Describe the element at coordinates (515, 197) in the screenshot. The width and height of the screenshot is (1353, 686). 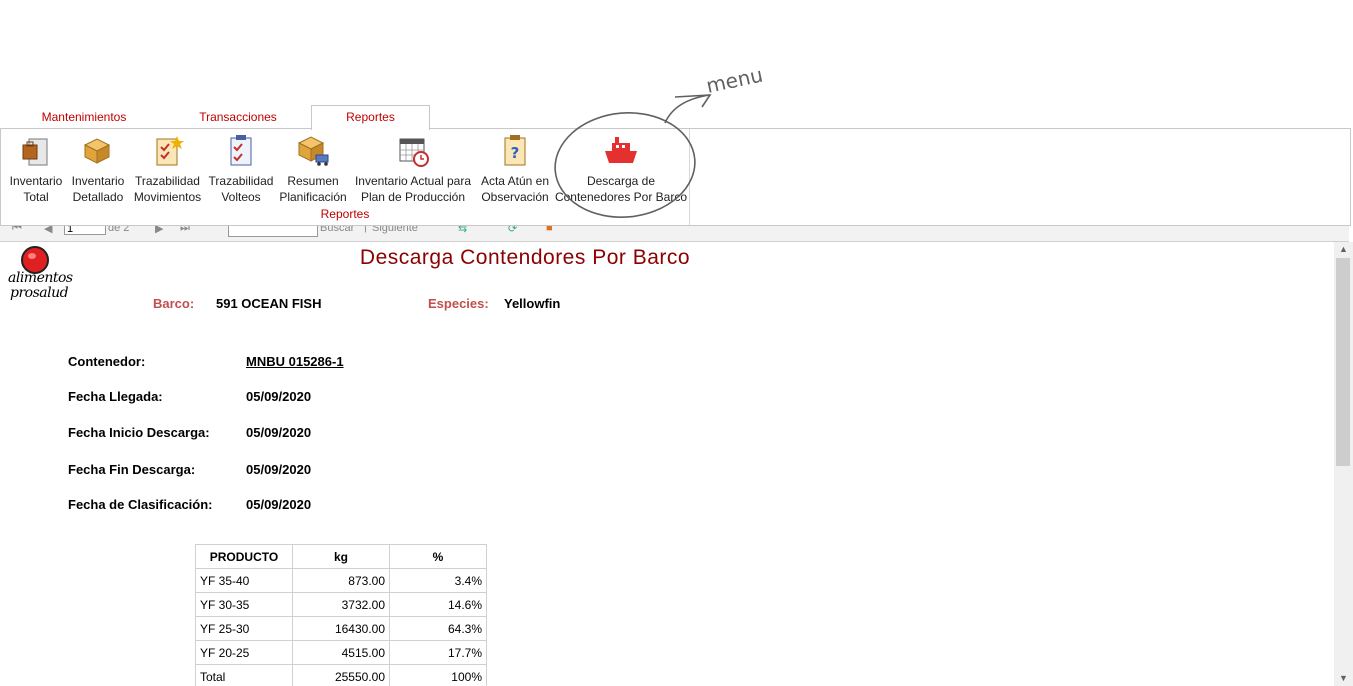
I see `ribbon-label-2: Observación` at that location.